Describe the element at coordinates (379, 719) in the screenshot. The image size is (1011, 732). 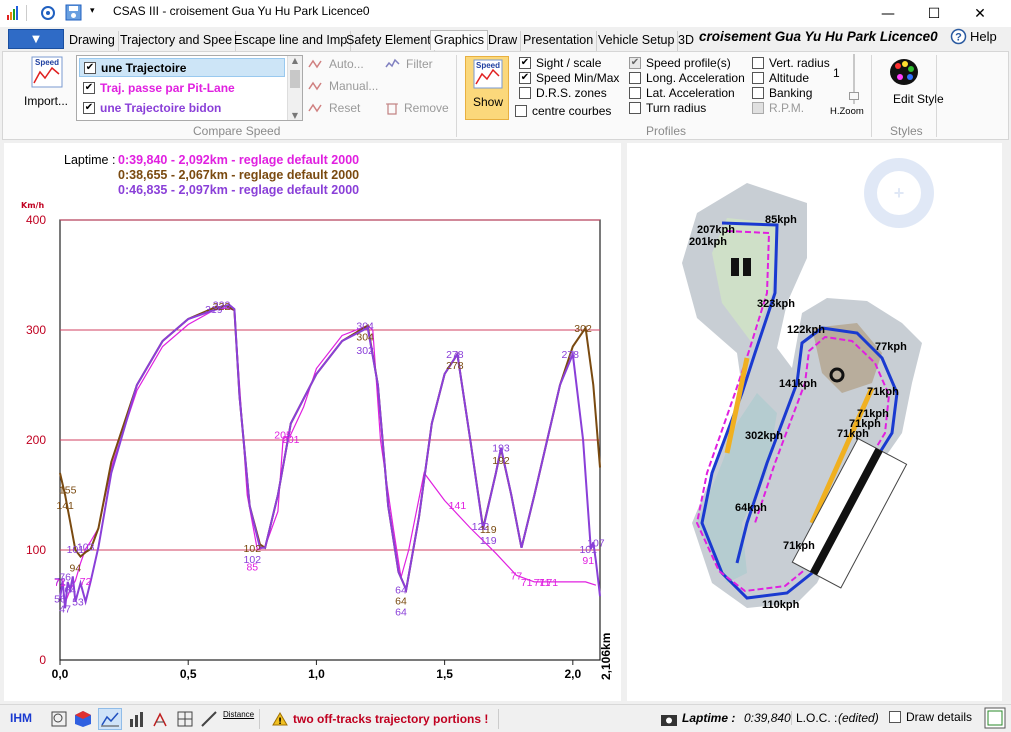
I see `warning-panel: ! two off-tracks trajectory portions !` at that location.